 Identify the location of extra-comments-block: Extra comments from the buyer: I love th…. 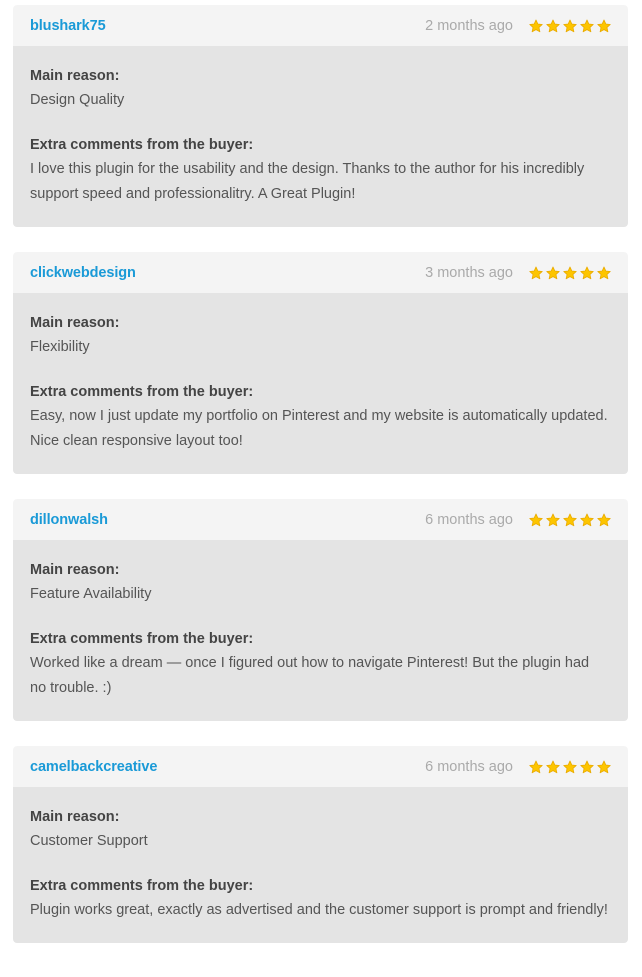
(320, 170).